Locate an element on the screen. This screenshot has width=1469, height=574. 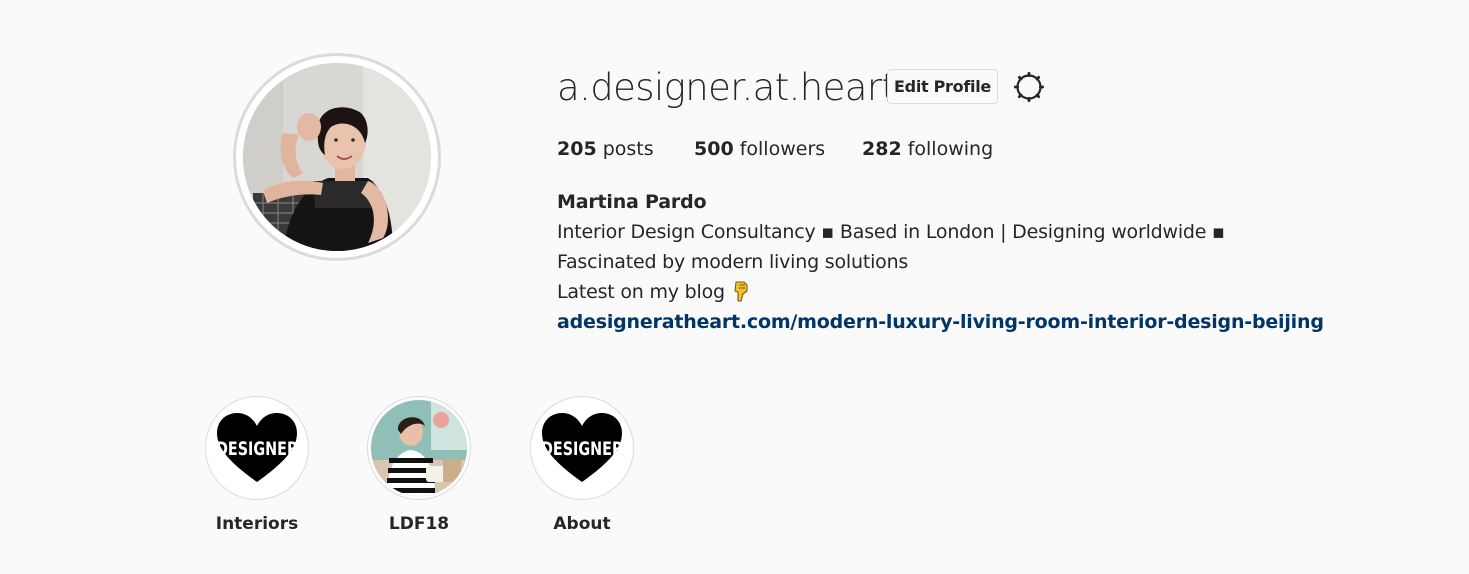
story-highlight-about: DESIGNER About is located at coordinates (582, 465).